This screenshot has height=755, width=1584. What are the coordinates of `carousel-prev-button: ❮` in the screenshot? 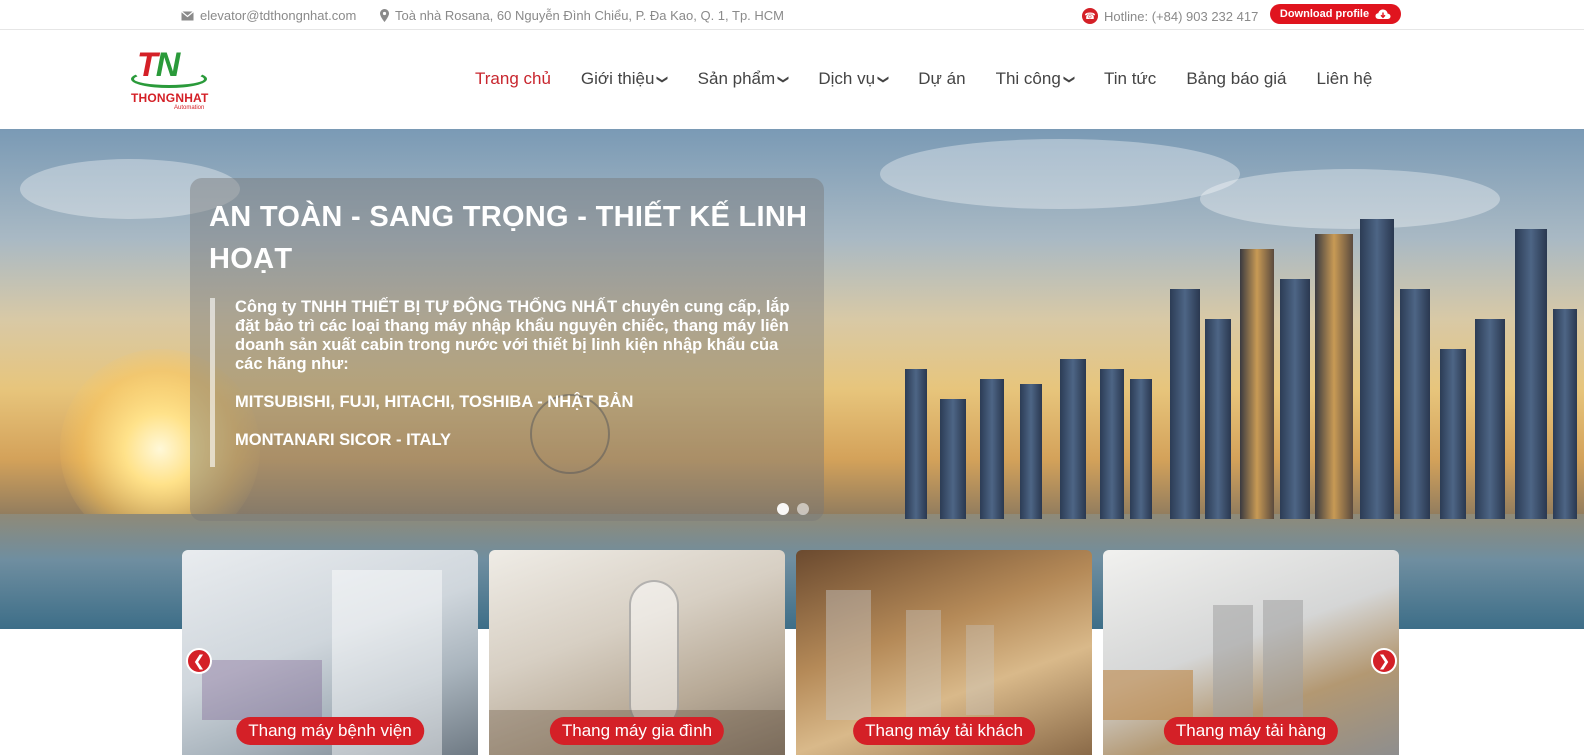 It's located at (199, 661).